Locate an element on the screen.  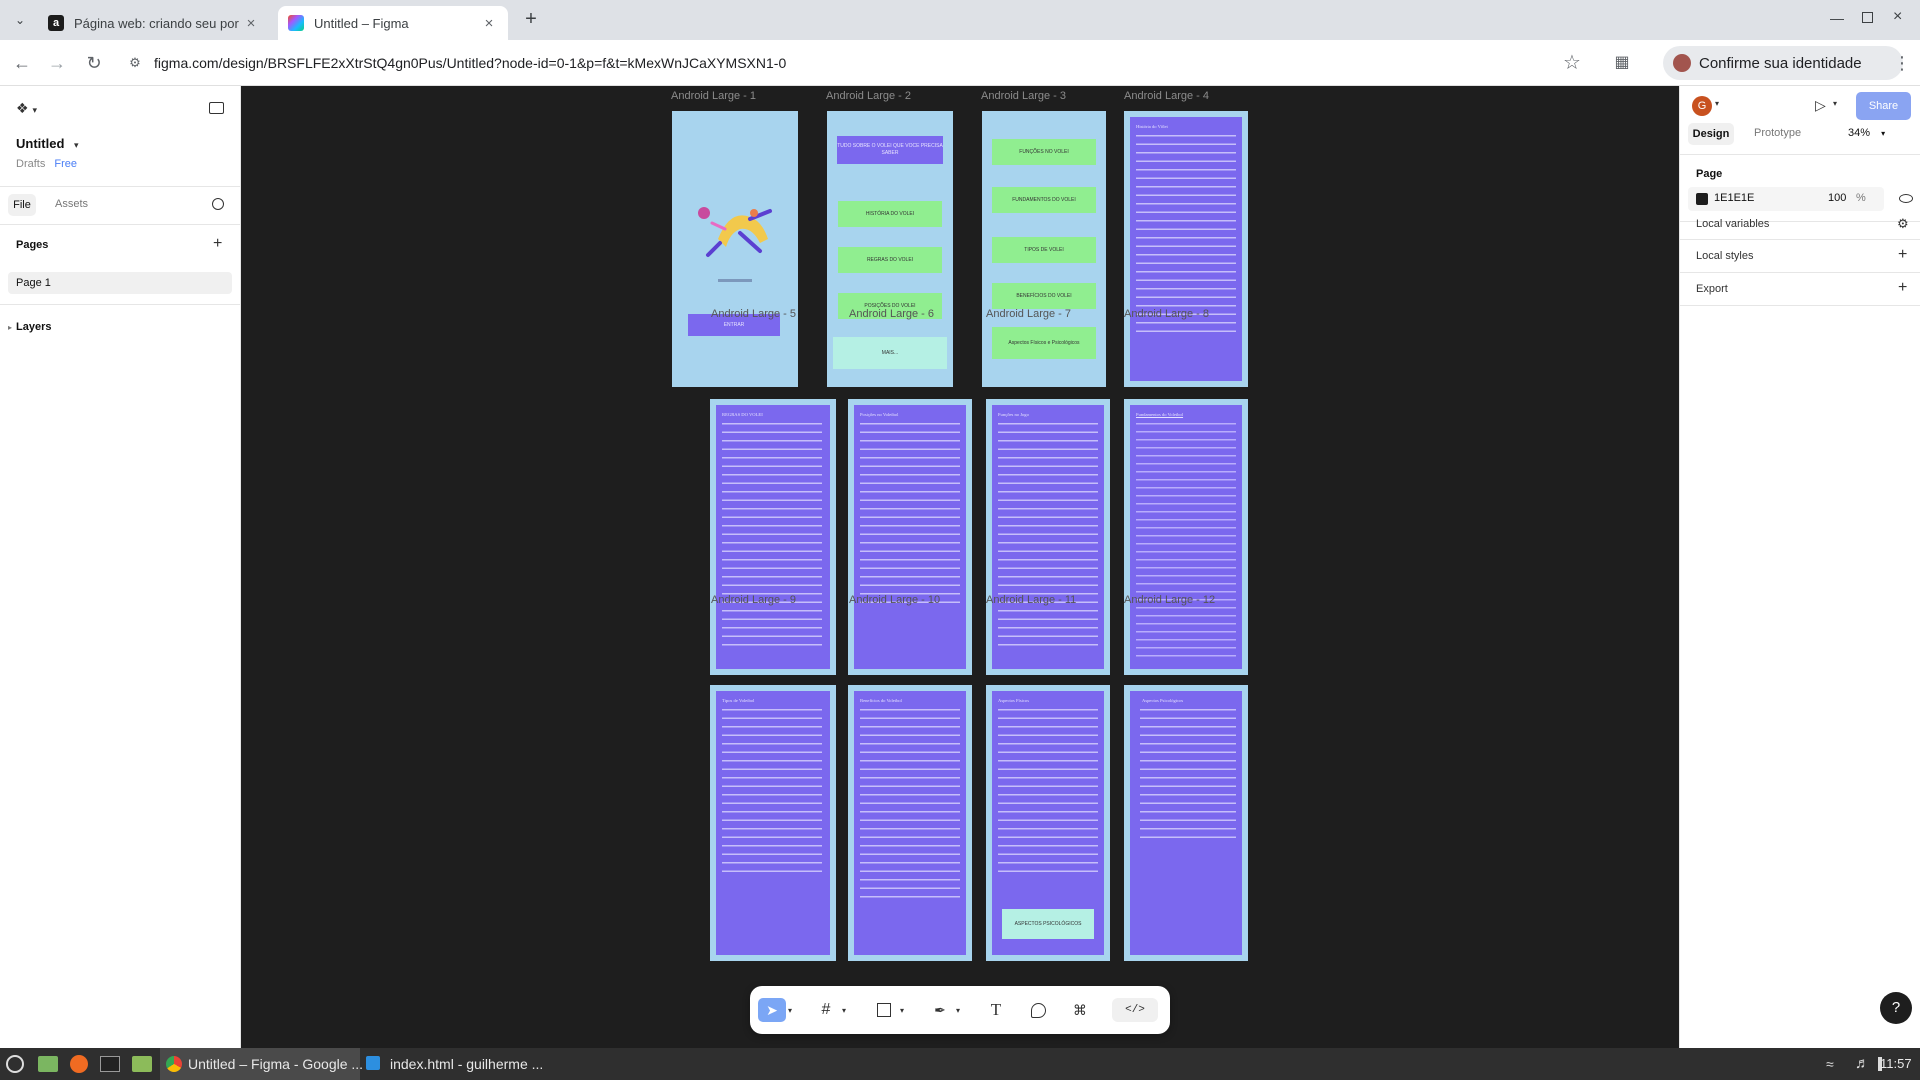
files-icon is located at coordinates (48, 1064).